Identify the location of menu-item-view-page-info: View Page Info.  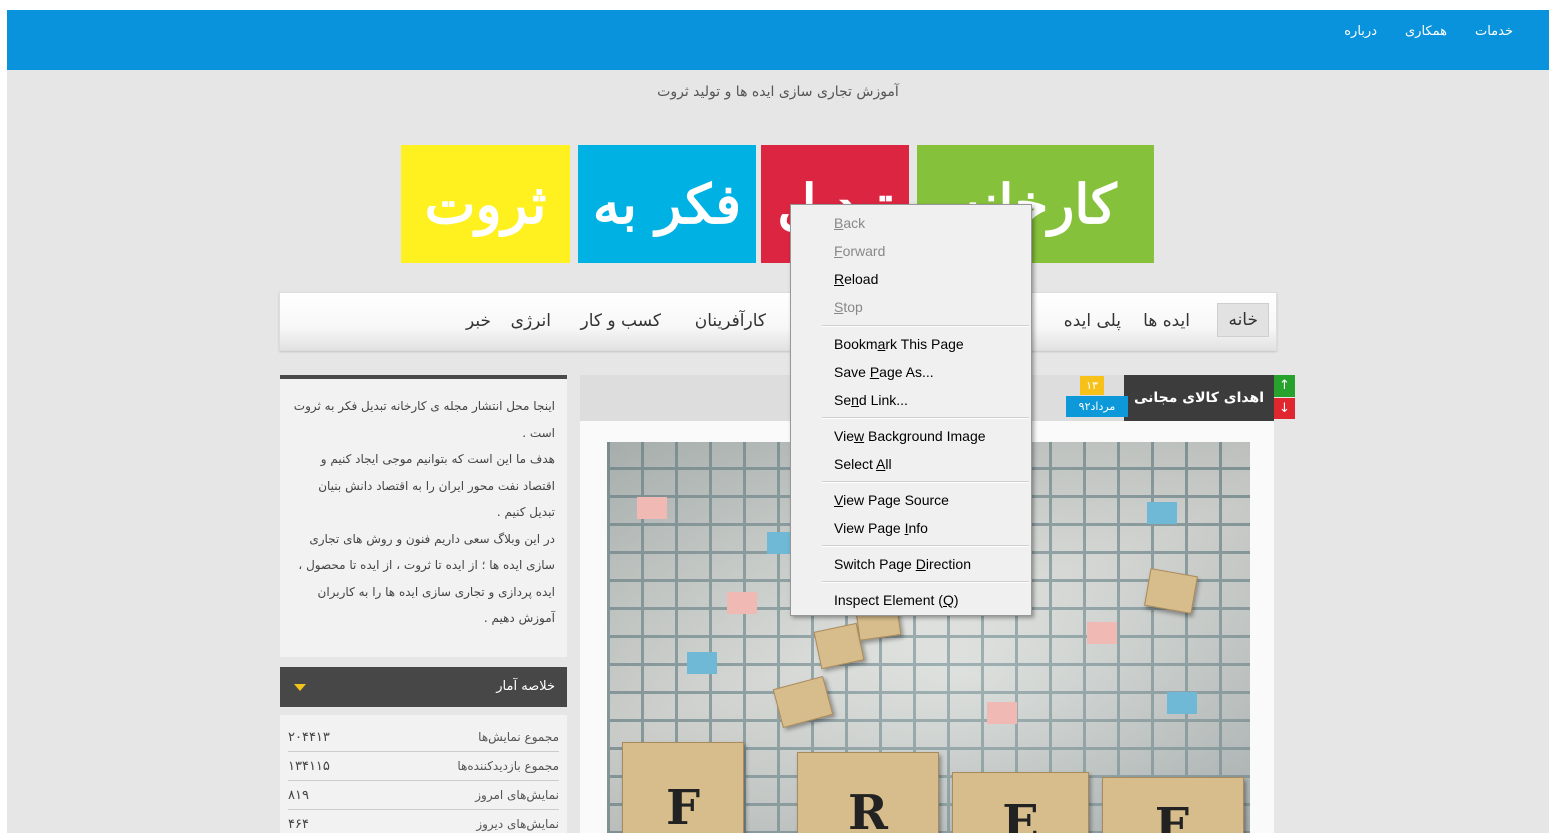
(911, 528).